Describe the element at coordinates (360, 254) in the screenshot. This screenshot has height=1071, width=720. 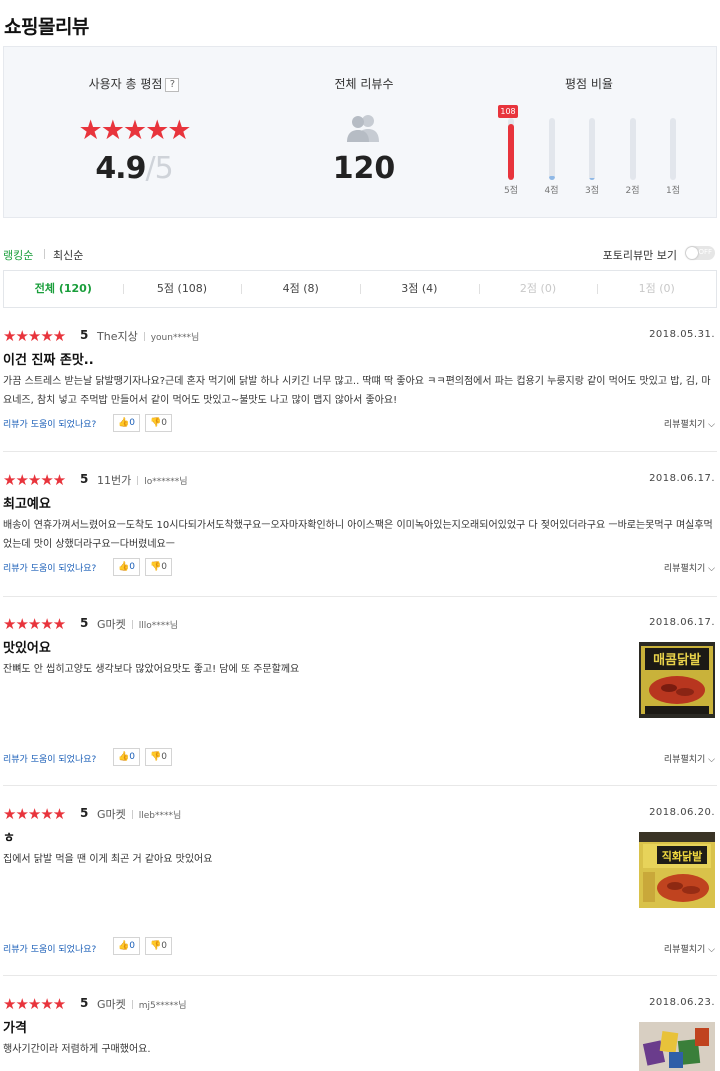
I see `sort-bar: 랭킹순 최신순 포토리뷰만 보기 OFF` at that location.